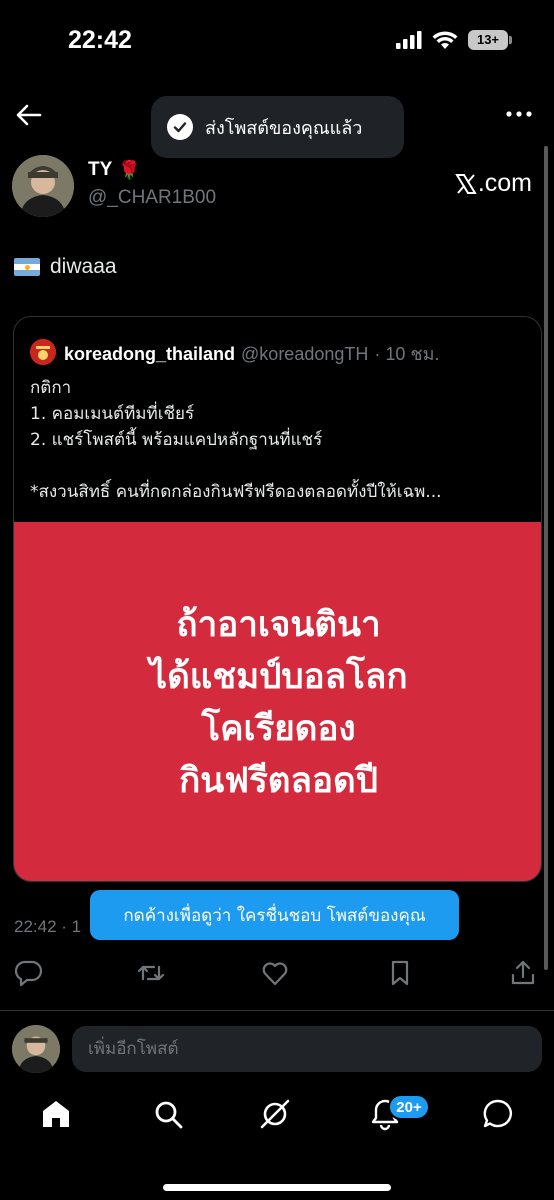 The width and height of the screenshot is (554, 1200). Describe the element at coordinates (278, 780) in the screenshot. I see `image-text-line: กินฟรีตลอดปี` at that location.